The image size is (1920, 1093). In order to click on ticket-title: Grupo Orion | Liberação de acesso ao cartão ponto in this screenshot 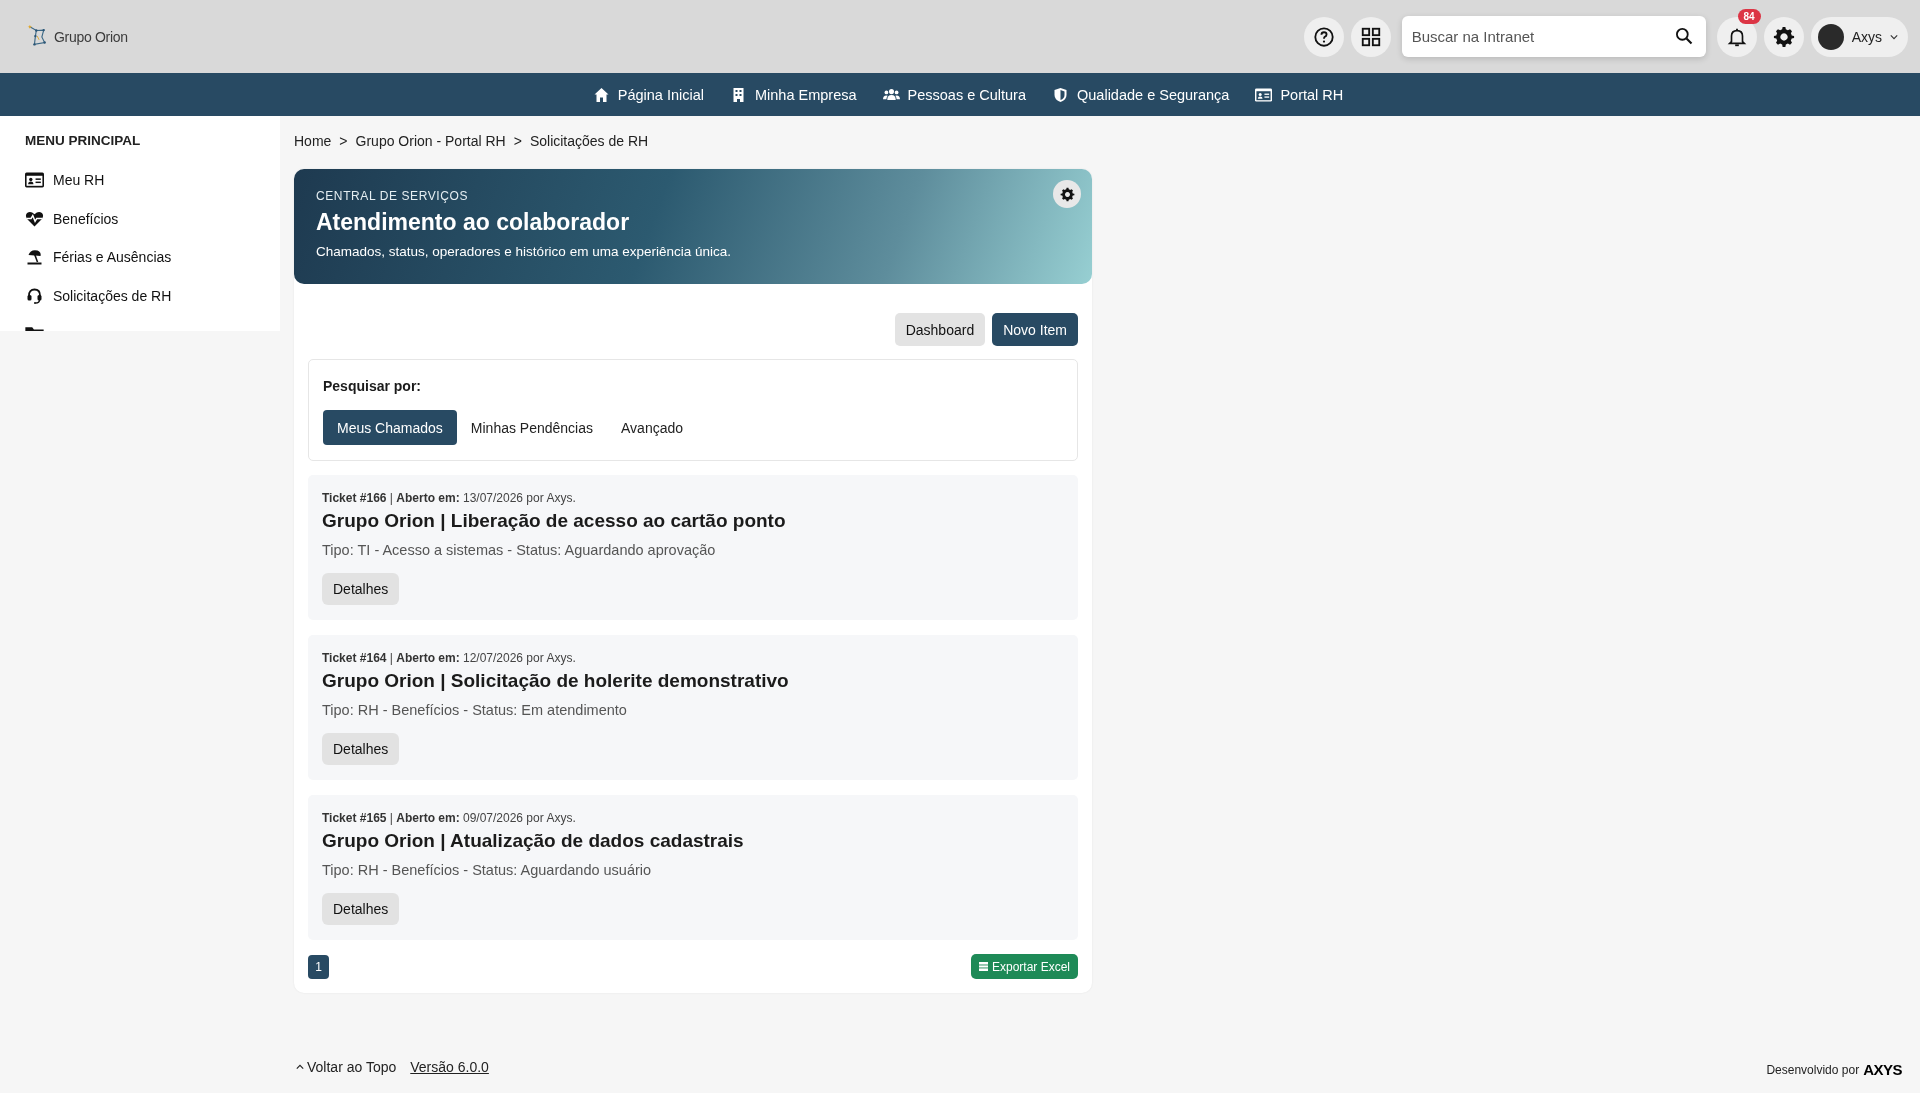, I will do `click(554, 521)`.